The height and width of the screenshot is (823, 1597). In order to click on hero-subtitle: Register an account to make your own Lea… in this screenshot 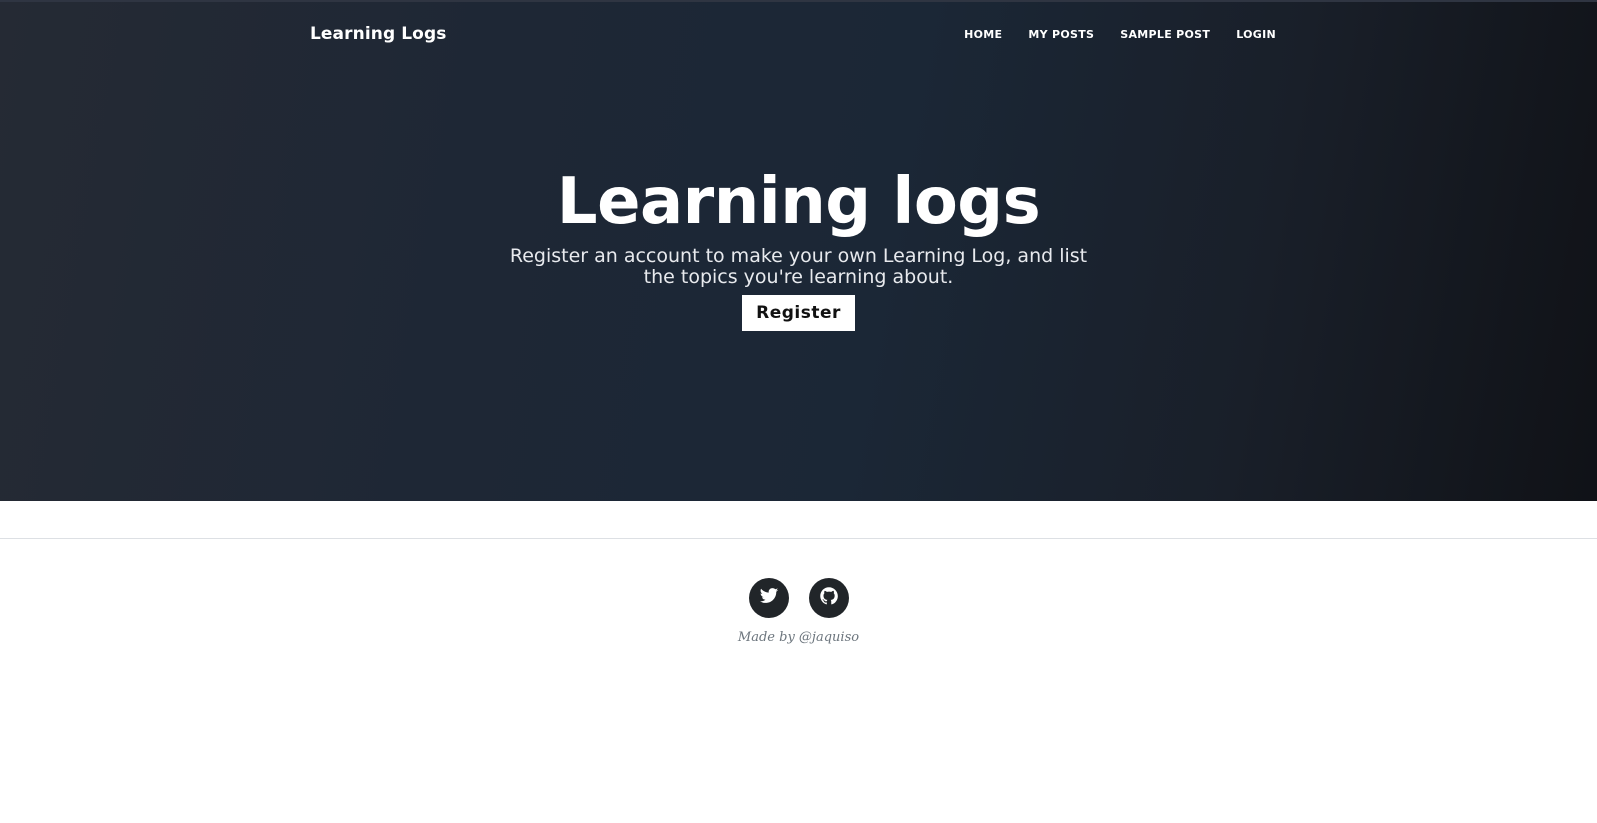, I will do `click(798, 266)`.